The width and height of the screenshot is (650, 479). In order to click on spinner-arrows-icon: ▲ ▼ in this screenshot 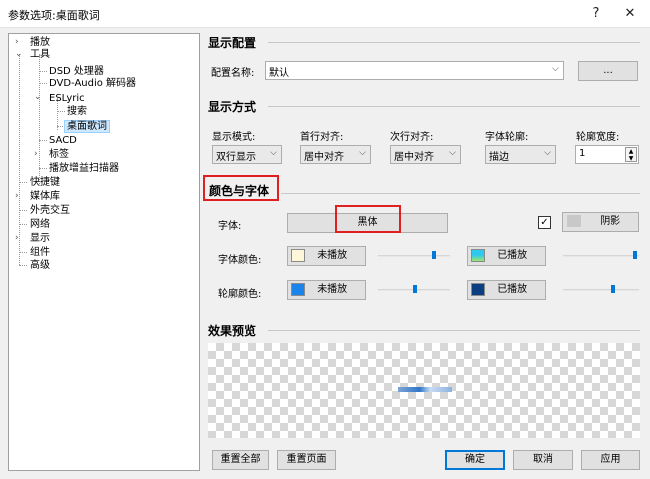, I will do `click(631, 154)`.